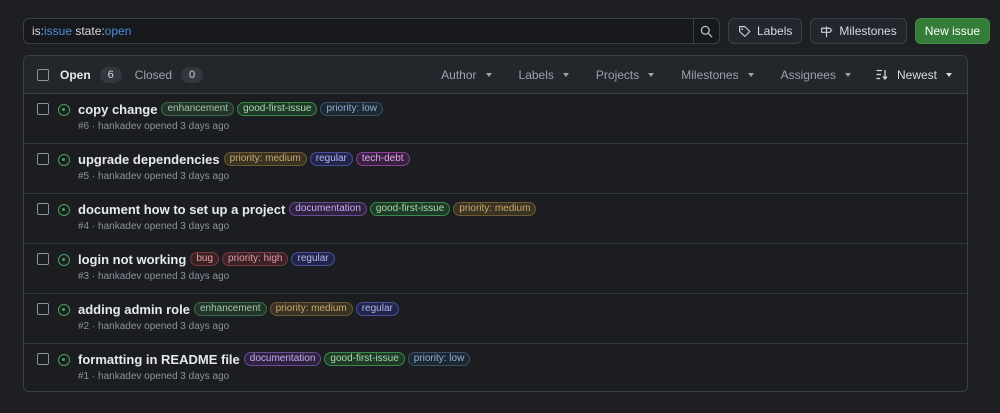 This screenshot has height=413, width=1000. Describe the element at coordinates (181, 209) in the screenshot. I see `issue-title-link: document how to set up a project` at that location.